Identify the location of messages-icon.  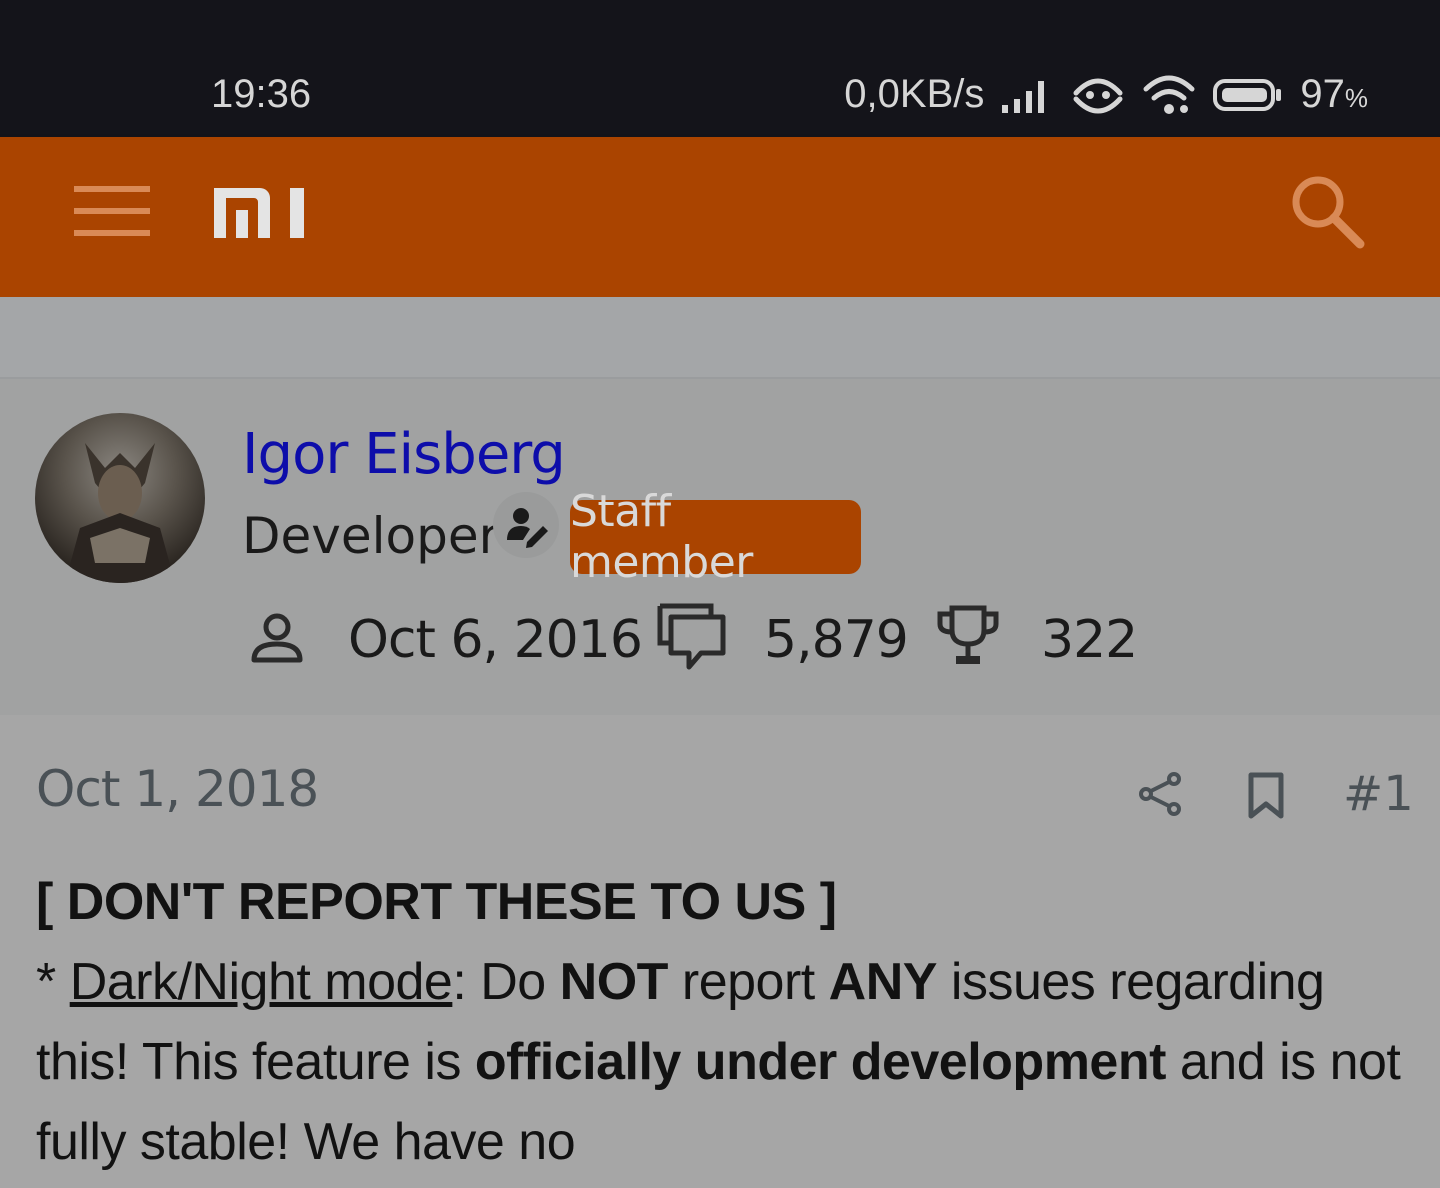
(692, 639).